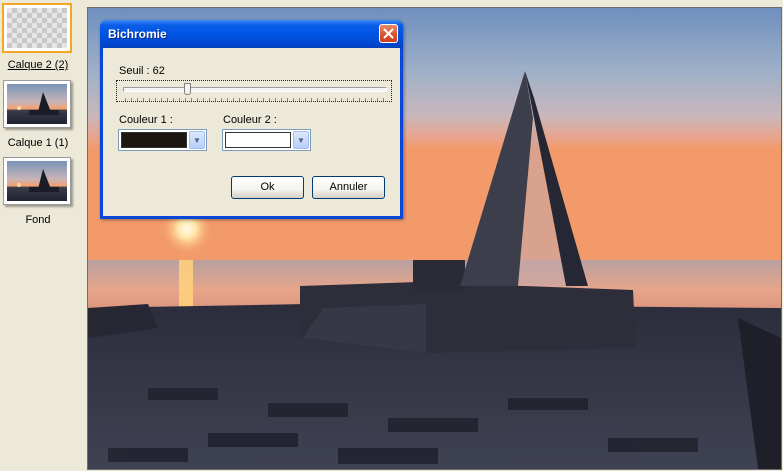 This screenshot has height=471, width=783. Describe the element at coordinates (251, 34) in the screenshot. I see `dialog-titlebar: Bichromie` at that location.